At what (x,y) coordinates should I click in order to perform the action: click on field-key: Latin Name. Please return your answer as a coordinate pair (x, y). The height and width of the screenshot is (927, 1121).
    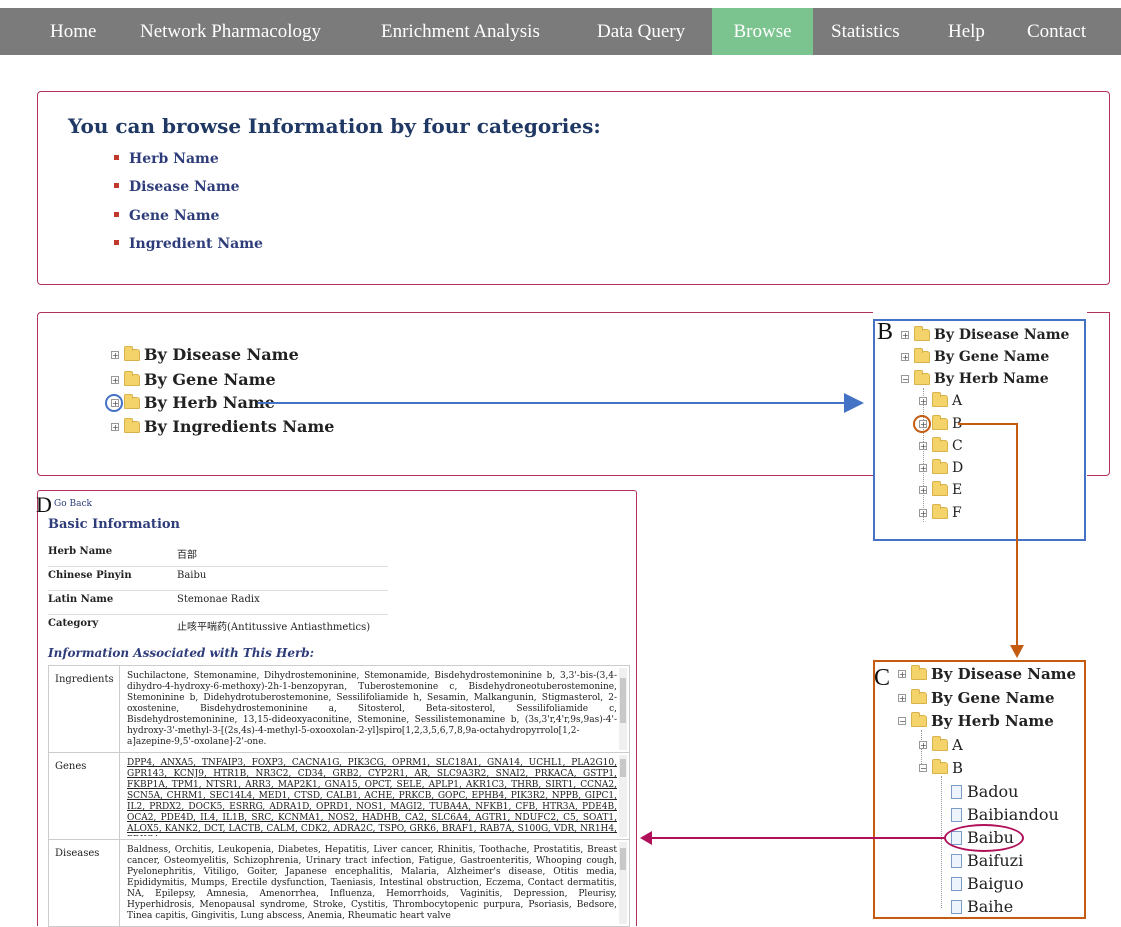
    Looking at the image, I should click on (81, 599).